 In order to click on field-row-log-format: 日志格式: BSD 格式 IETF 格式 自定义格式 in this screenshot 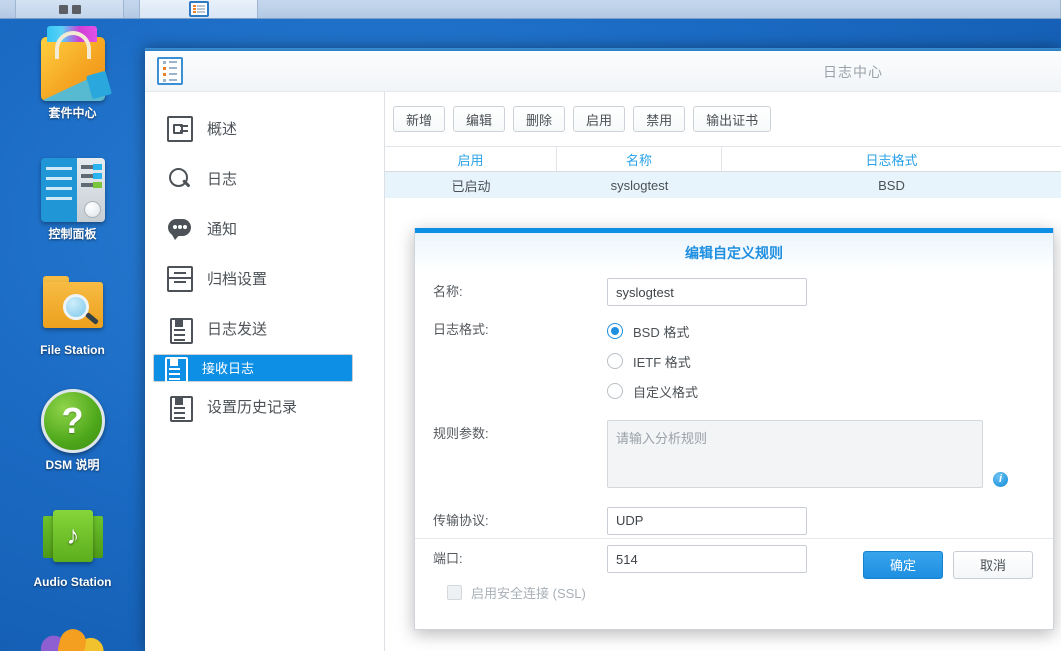, I will do `click(734, 361)`.